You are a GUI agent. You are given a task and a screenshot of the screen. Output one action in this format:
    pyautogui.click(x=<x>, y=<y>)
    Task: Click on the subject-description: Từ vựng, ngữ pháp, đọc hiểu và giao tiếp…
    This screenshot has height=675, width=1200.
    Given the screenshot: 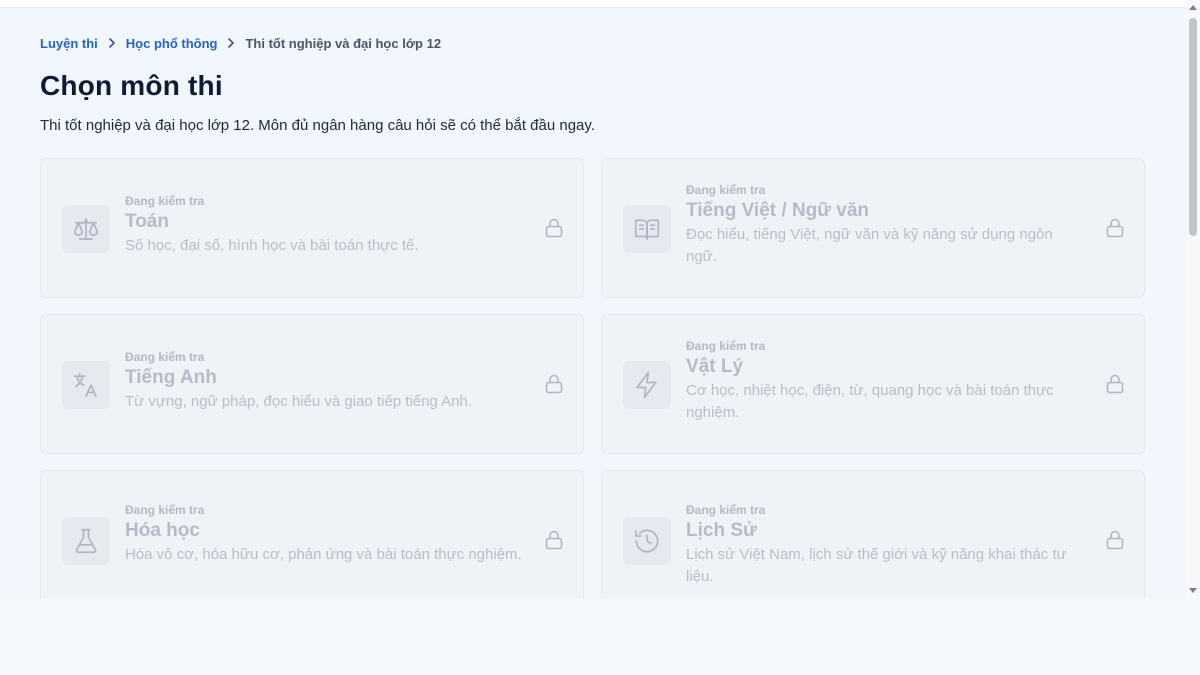 What is the action you would take?
    pyautogui.click(x=299, y=401)
    